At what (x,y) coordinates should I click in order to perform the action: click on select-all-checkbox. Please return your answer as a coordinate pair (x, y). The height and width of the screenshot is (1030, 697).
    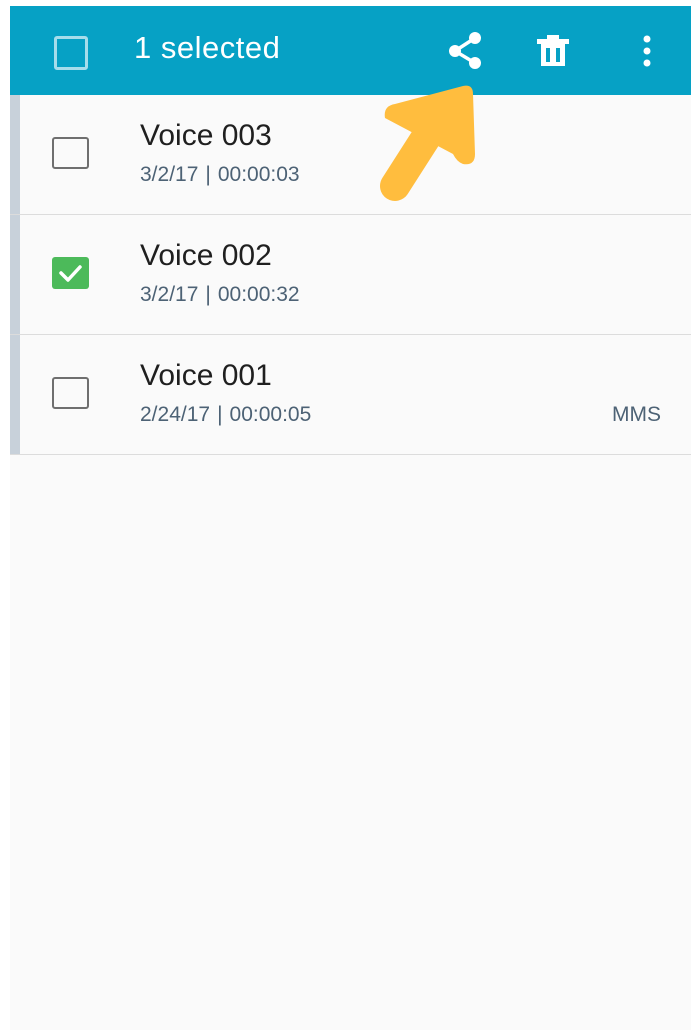
    Looking at the image, I should click on (71, 53).